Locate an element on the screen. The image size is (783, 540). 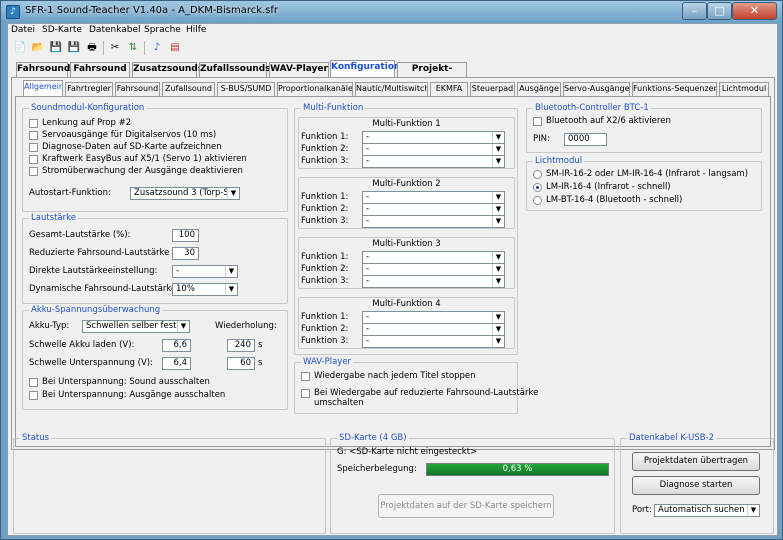
schwelle-unterspannung-label: Schwelle Unterspannung (V): is located at coordinates (91, 363).